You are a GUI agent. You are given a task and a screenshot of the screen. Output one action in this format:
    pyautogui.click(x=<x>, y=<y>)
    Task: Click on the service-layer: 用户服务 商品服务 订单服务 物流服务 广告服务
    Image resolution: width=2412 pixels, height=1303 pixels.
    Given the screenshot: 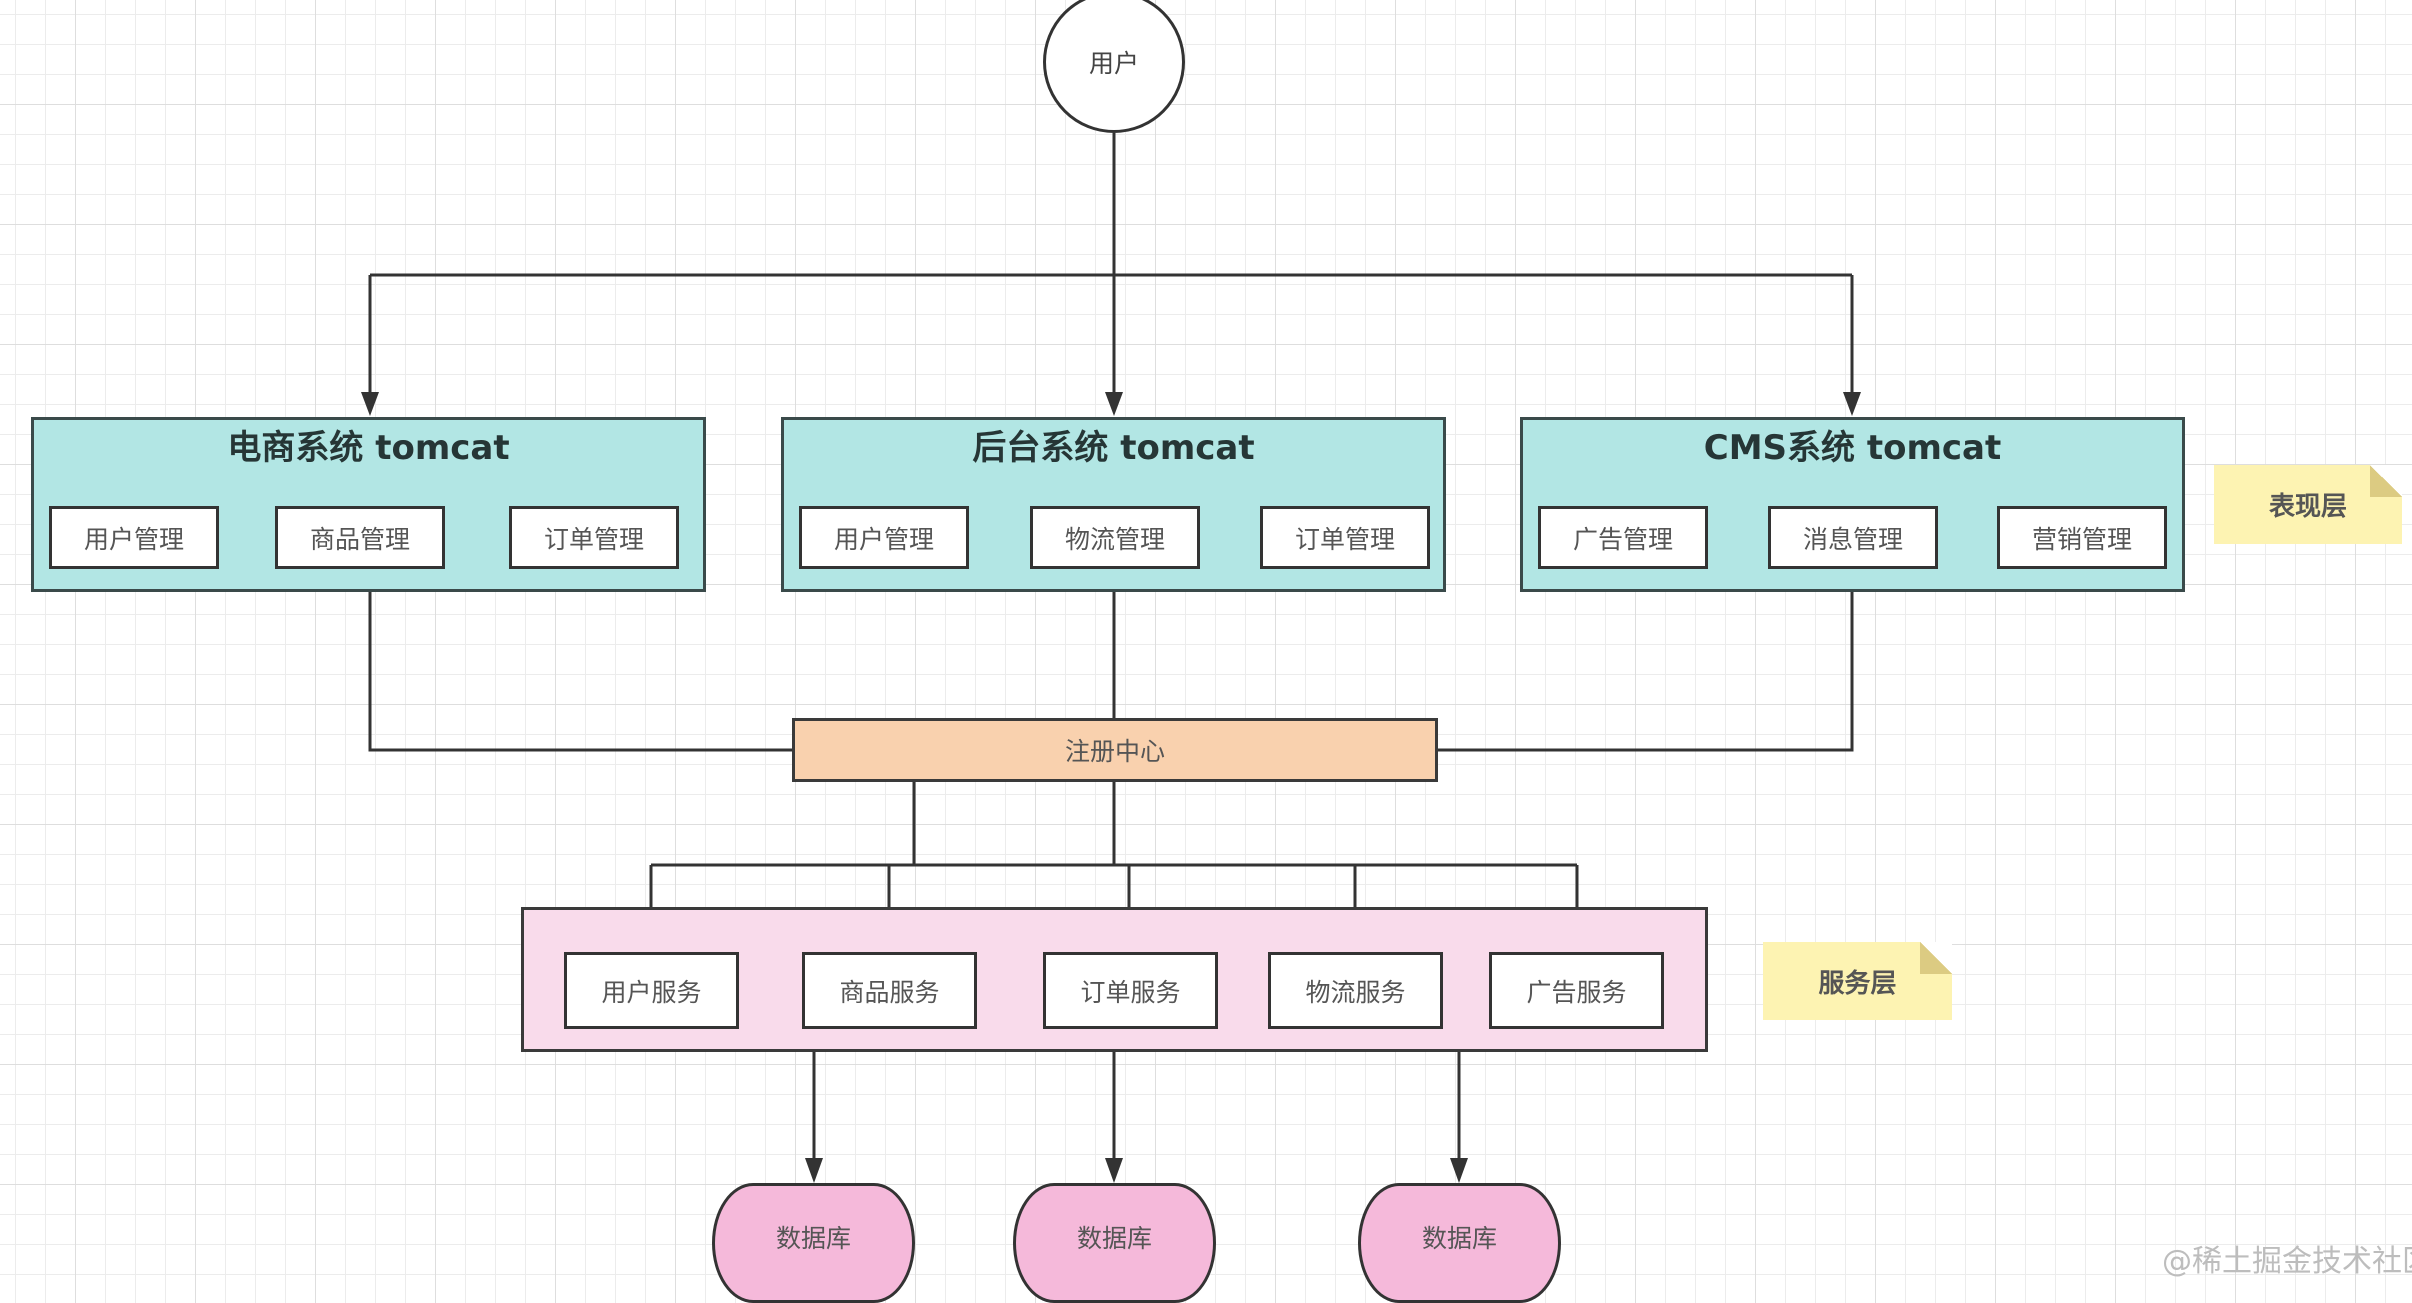 What is the action you would take?
    pyautogui.click(x=1114, y=979)
    